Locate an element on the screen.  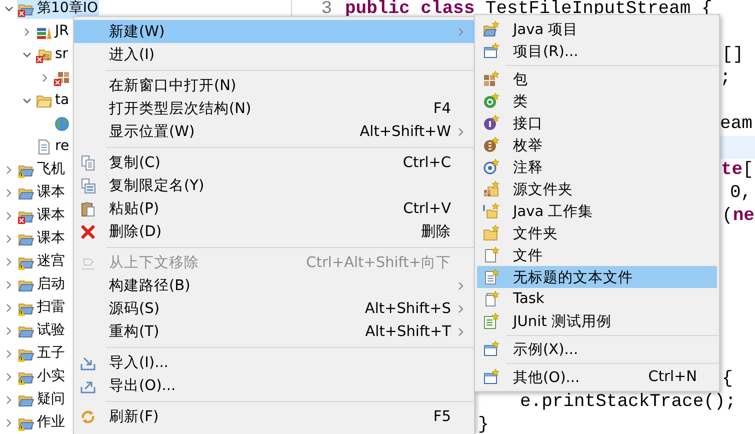
tree-item: ta is located at coordinates (52, 100).